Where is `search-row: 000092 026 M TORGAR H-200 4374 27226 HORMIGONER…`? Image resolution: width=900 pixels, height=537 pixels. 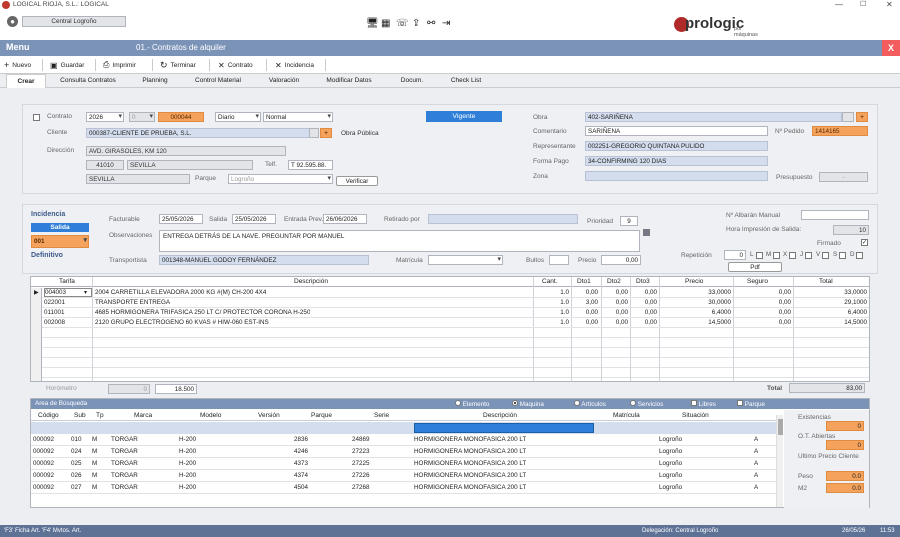
search-row: 000092 026 M TORGAR H-200 4374 27226 HORMIGONER… is located at coordinates (407, 476).